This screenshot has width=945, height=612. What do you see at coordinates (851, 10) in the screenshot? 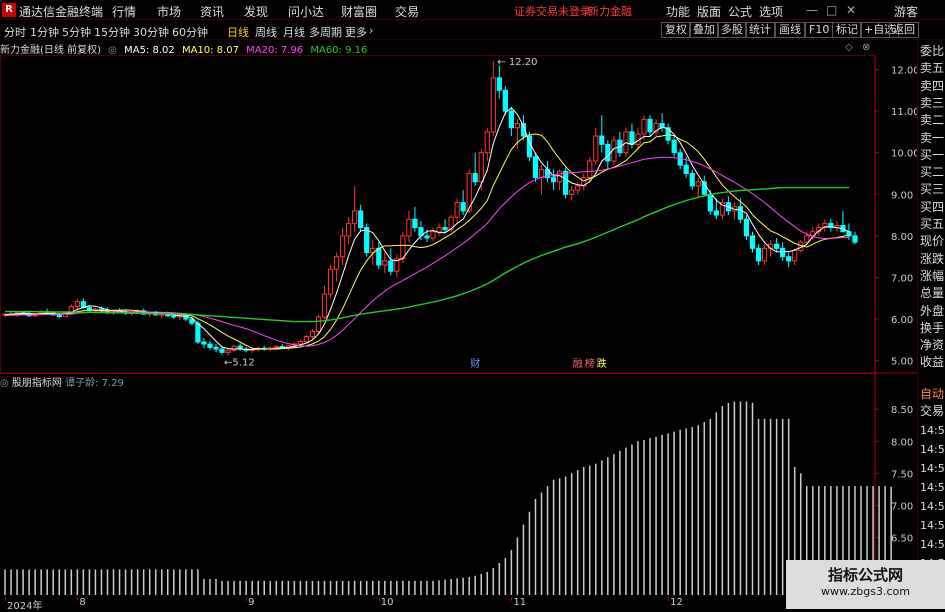
I see `window-close-icon: ✕` at bounding box center [851, 10].